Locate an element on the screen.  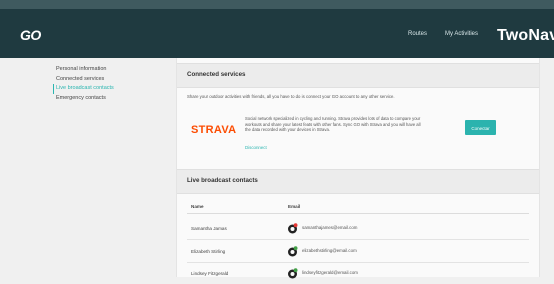
strava-logo: STRAVA is located at coordinates (214, 130).